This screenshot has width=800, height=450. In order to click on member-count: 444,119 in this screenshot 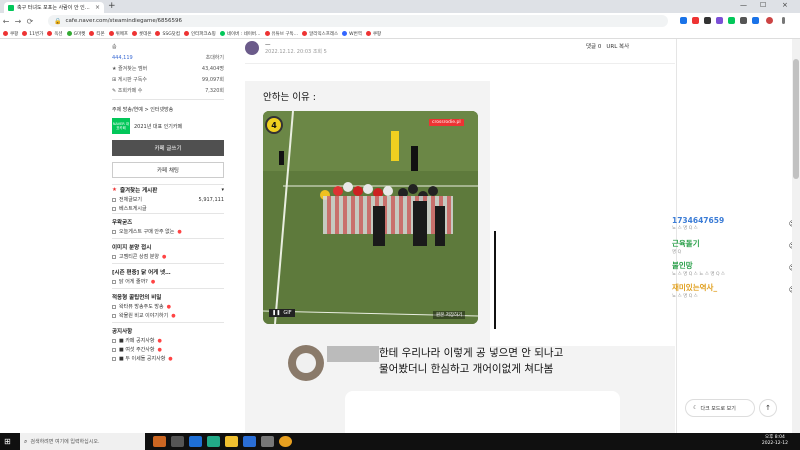, I will do `click(122, 58)`.